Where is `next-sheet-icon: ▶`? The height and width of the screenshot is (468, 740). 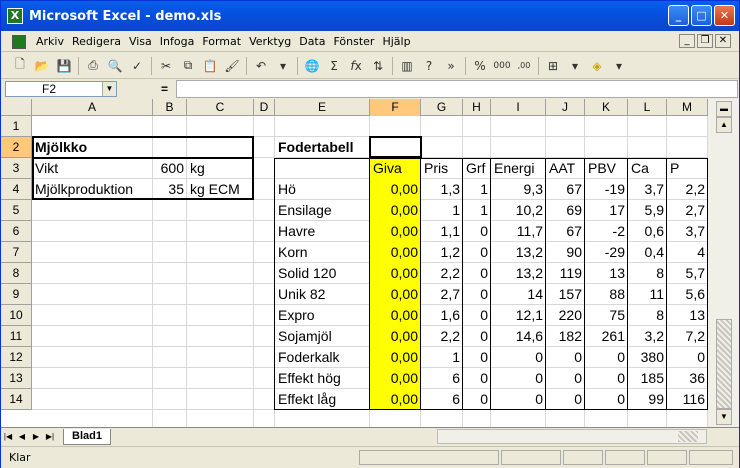 next-sheet-icon: ▶ is located at coordinates (36, 437).